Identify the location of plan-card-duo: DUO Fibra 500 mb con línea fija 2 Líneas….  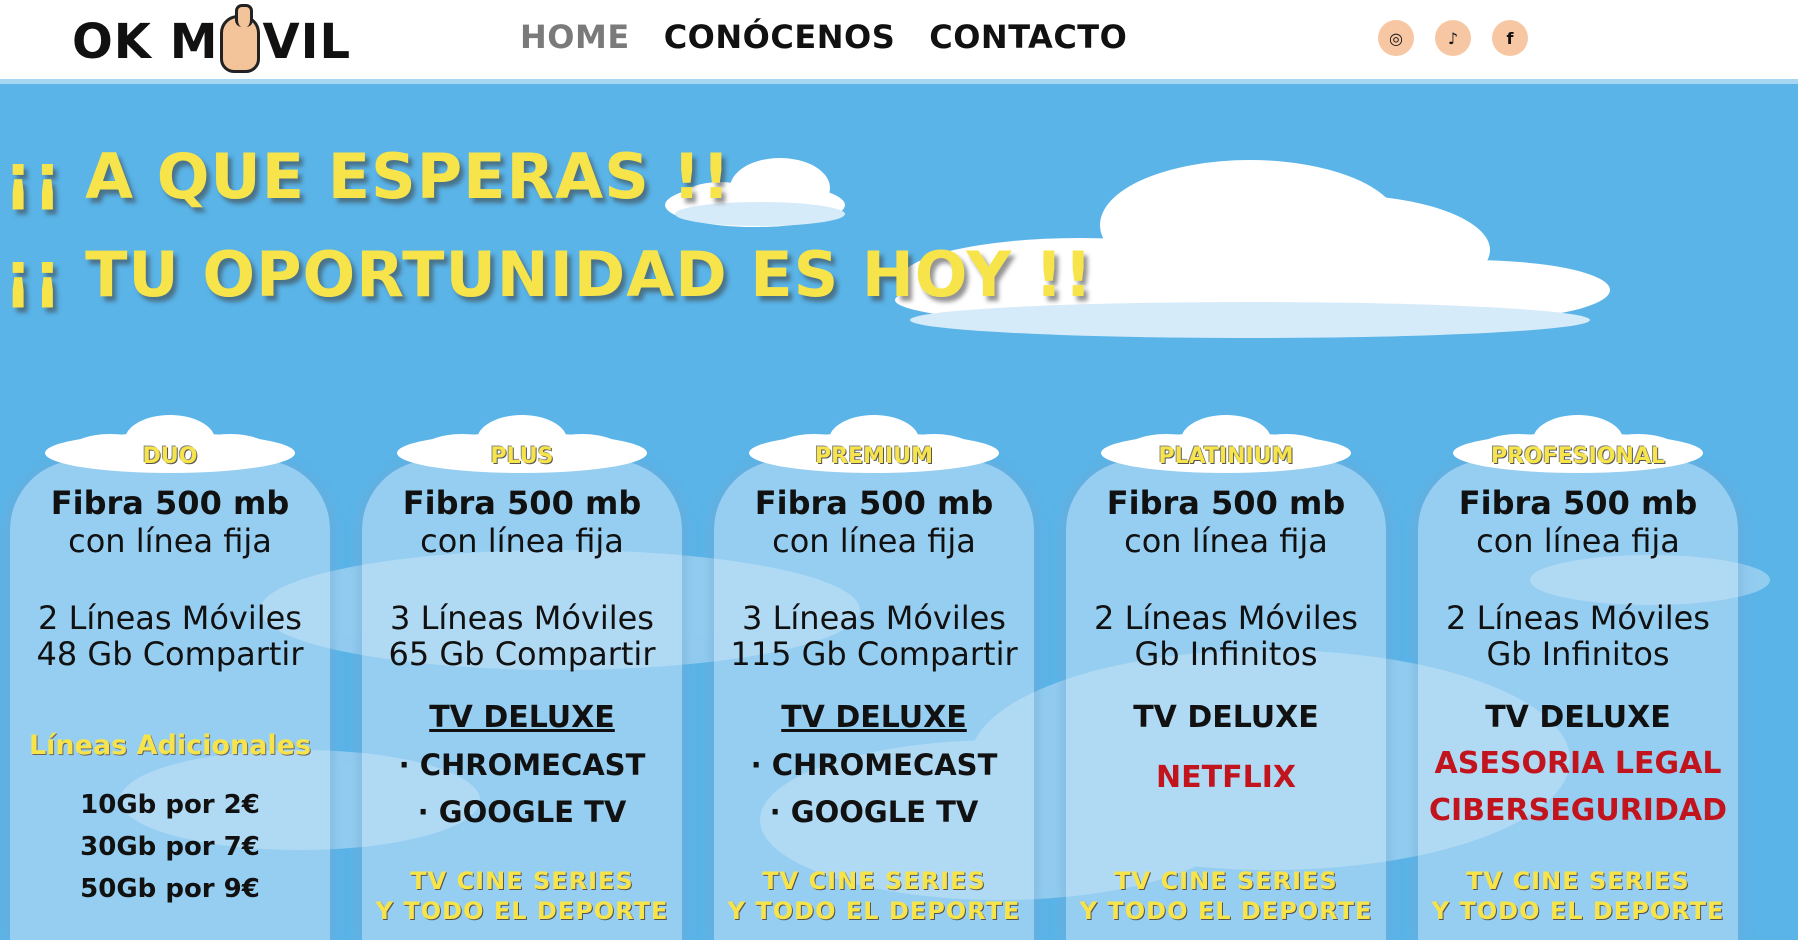
(170, 677).